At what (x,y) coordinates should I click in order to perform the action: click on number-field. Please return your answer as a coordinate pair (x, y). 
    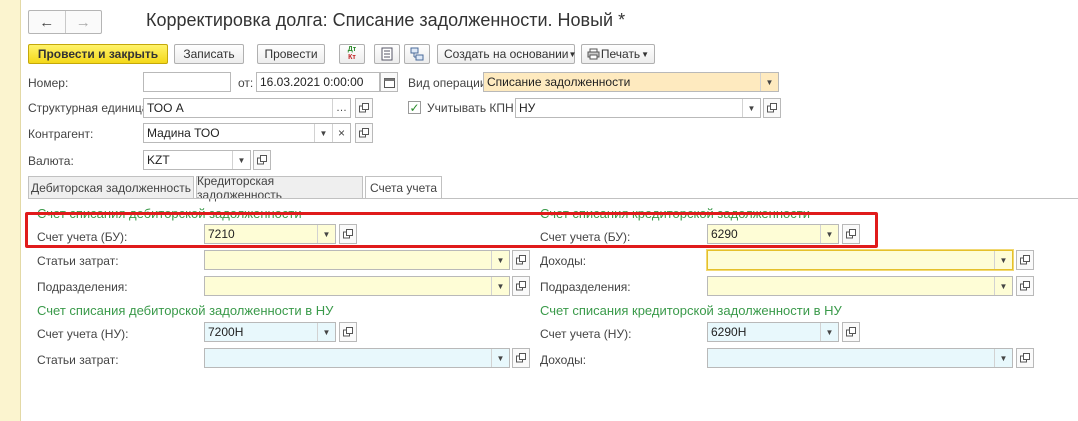
    Looking at the image, I should click on (187, 82).